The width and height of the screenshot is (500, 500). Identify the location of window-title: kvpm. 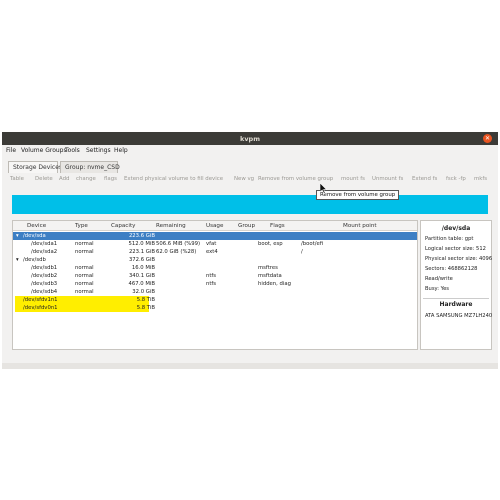
(250, 139).